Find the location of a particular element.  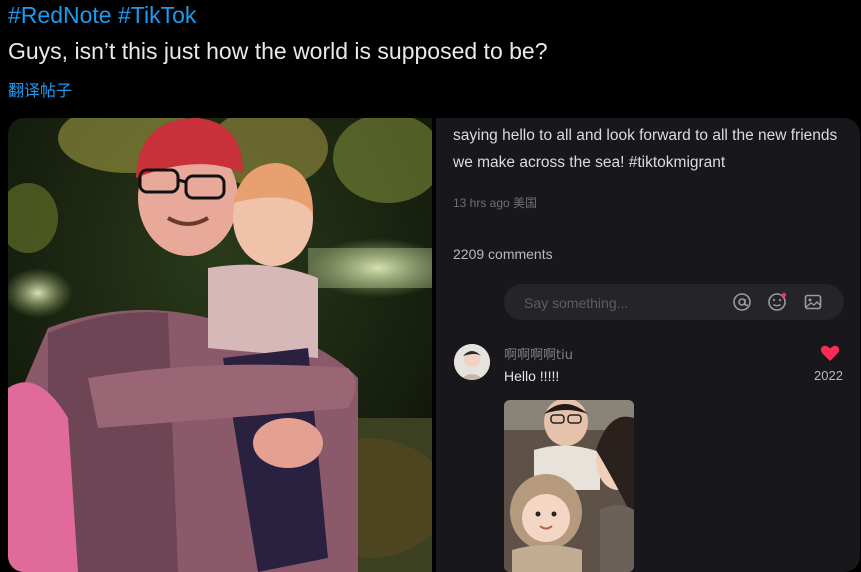

comment-photo is located at coordinates (569, 486).